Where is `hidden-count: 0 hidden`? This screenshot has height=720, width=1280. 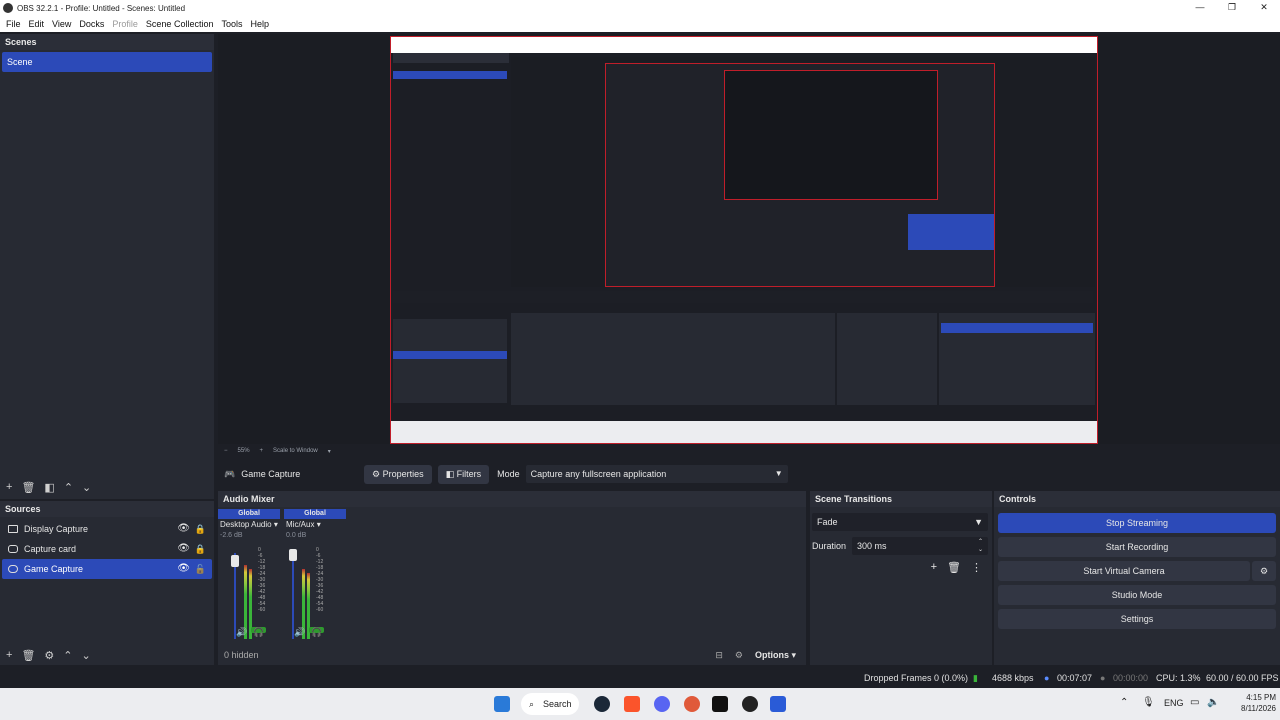
hidden-count: 0 hidden is located at coordinates (241, 655).